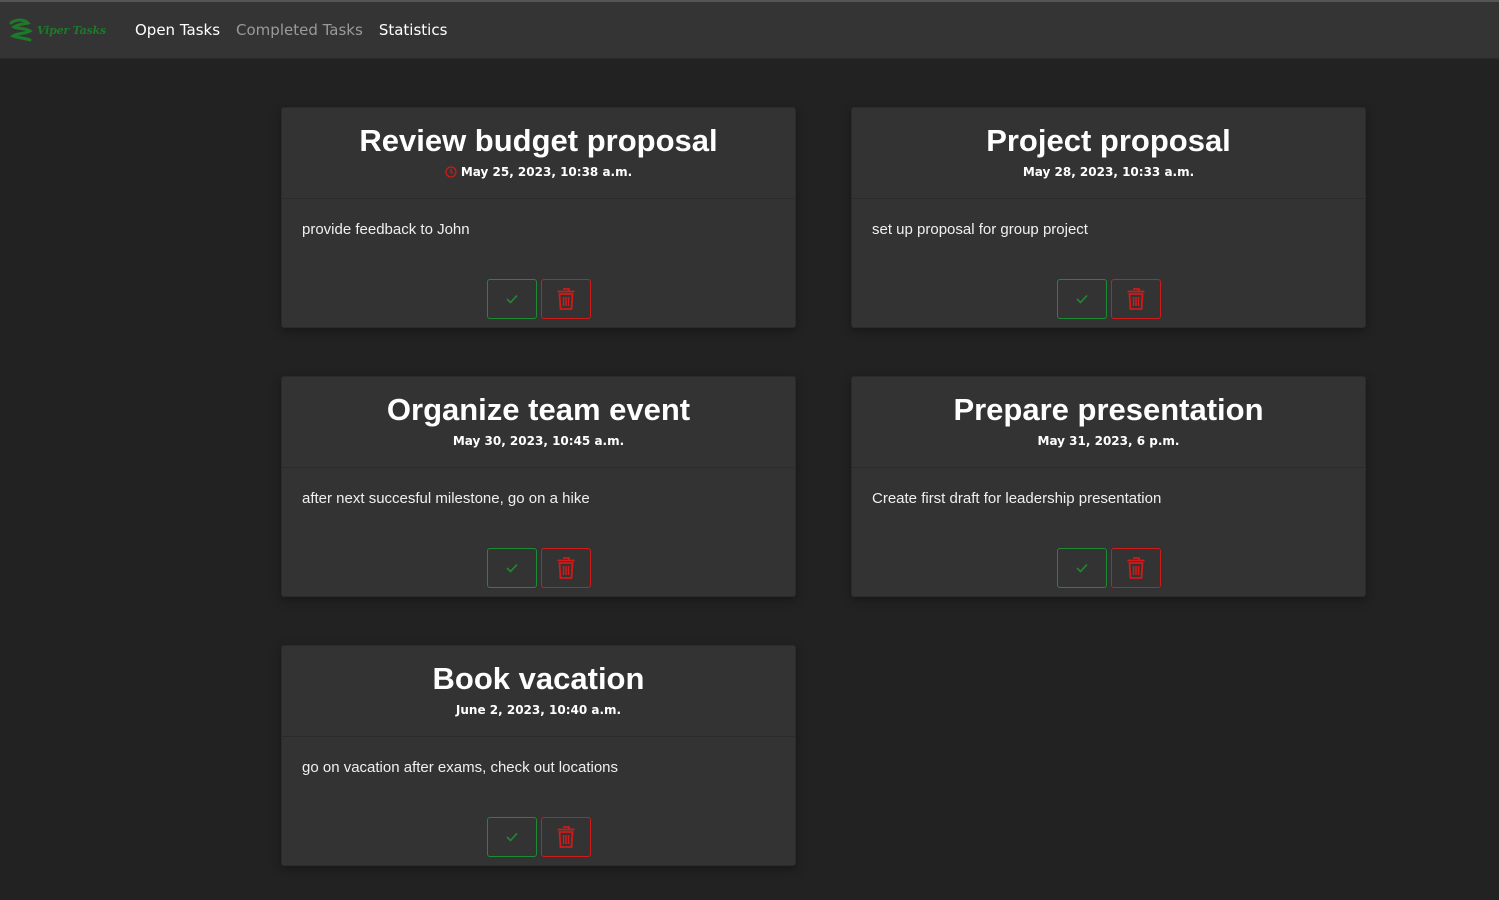 Image resolution: width=1499 pixels, height=900 pixels. I want to click on task-title: Prepare presentation, so click(1108, 409).